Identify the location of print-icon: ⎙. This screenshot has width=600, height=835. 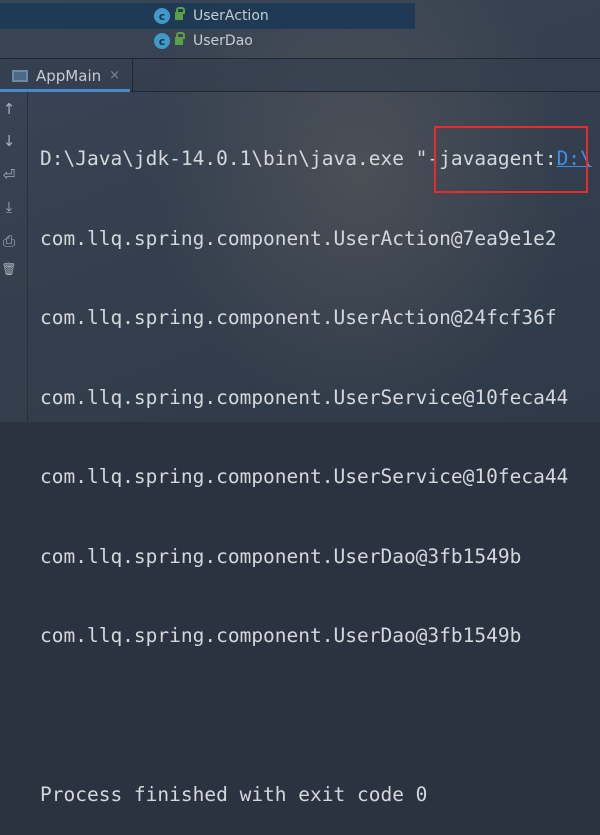
(9, 241).